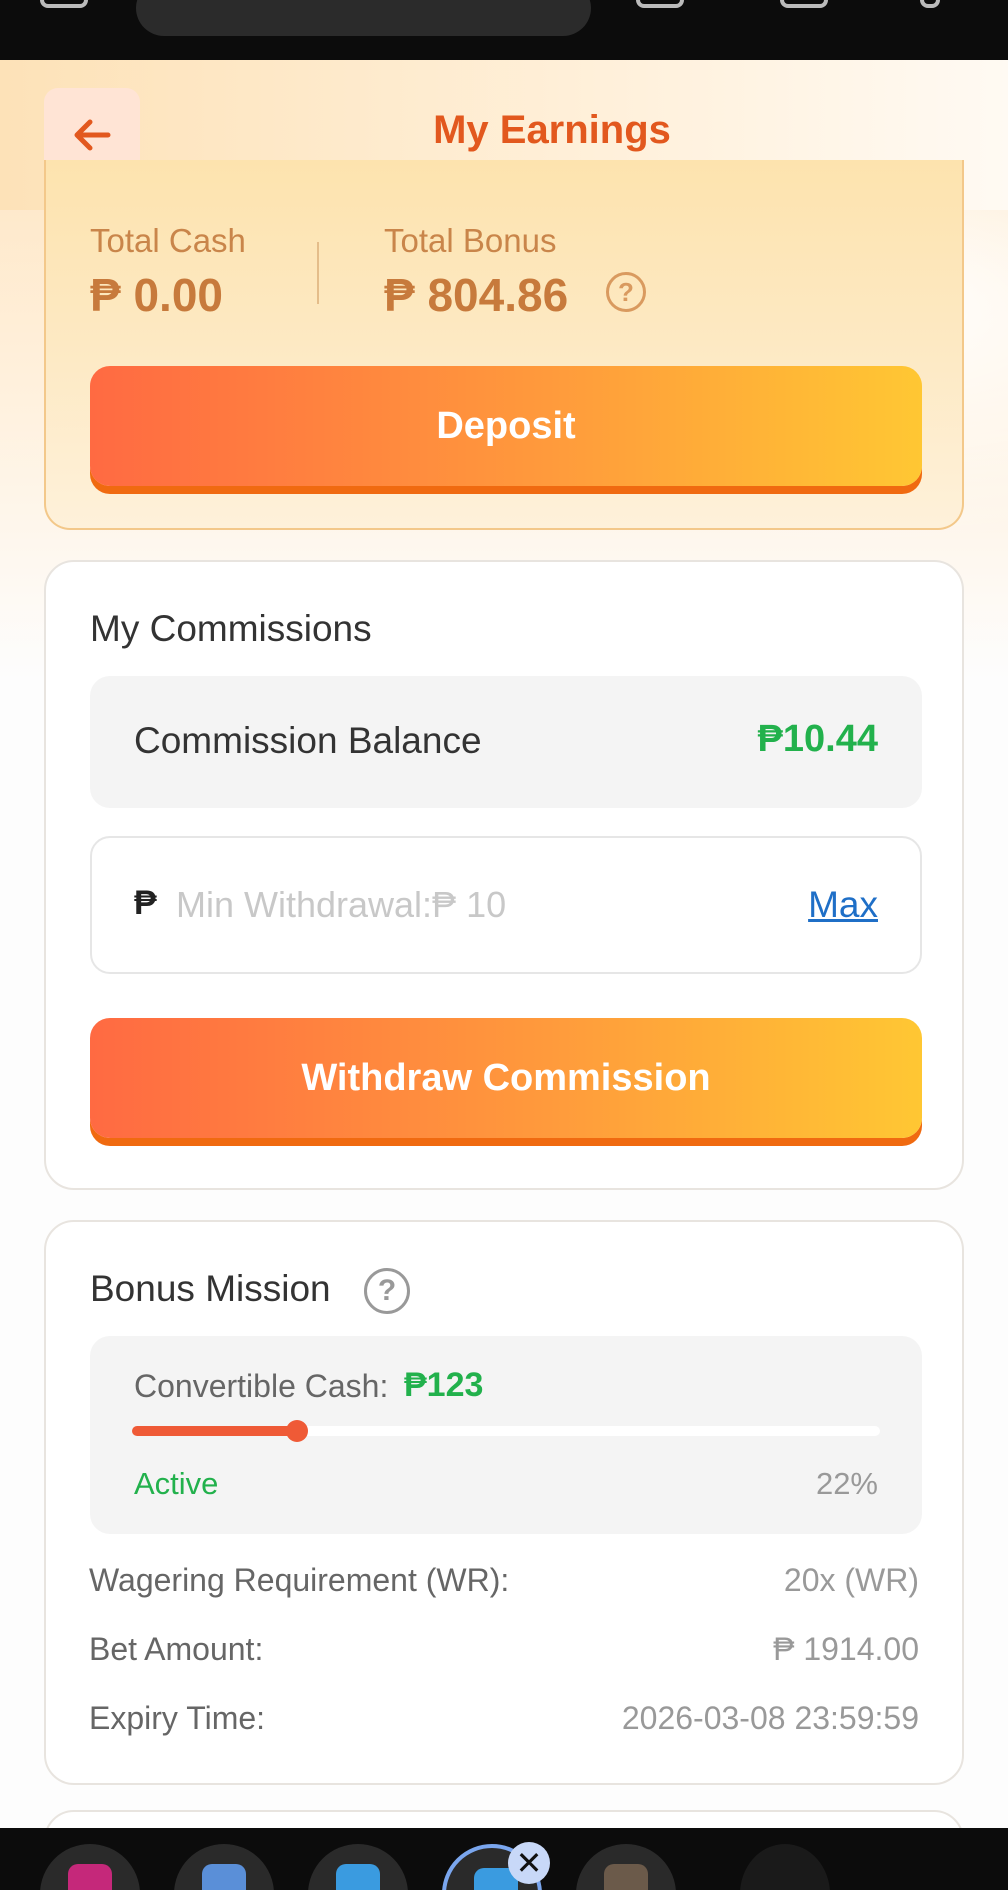 The image size is (1008, 1890). Describe the element at coordinates (210, 1288) in the screenshot. I see `bonus-mission-title: Bonus Mission` at that location.